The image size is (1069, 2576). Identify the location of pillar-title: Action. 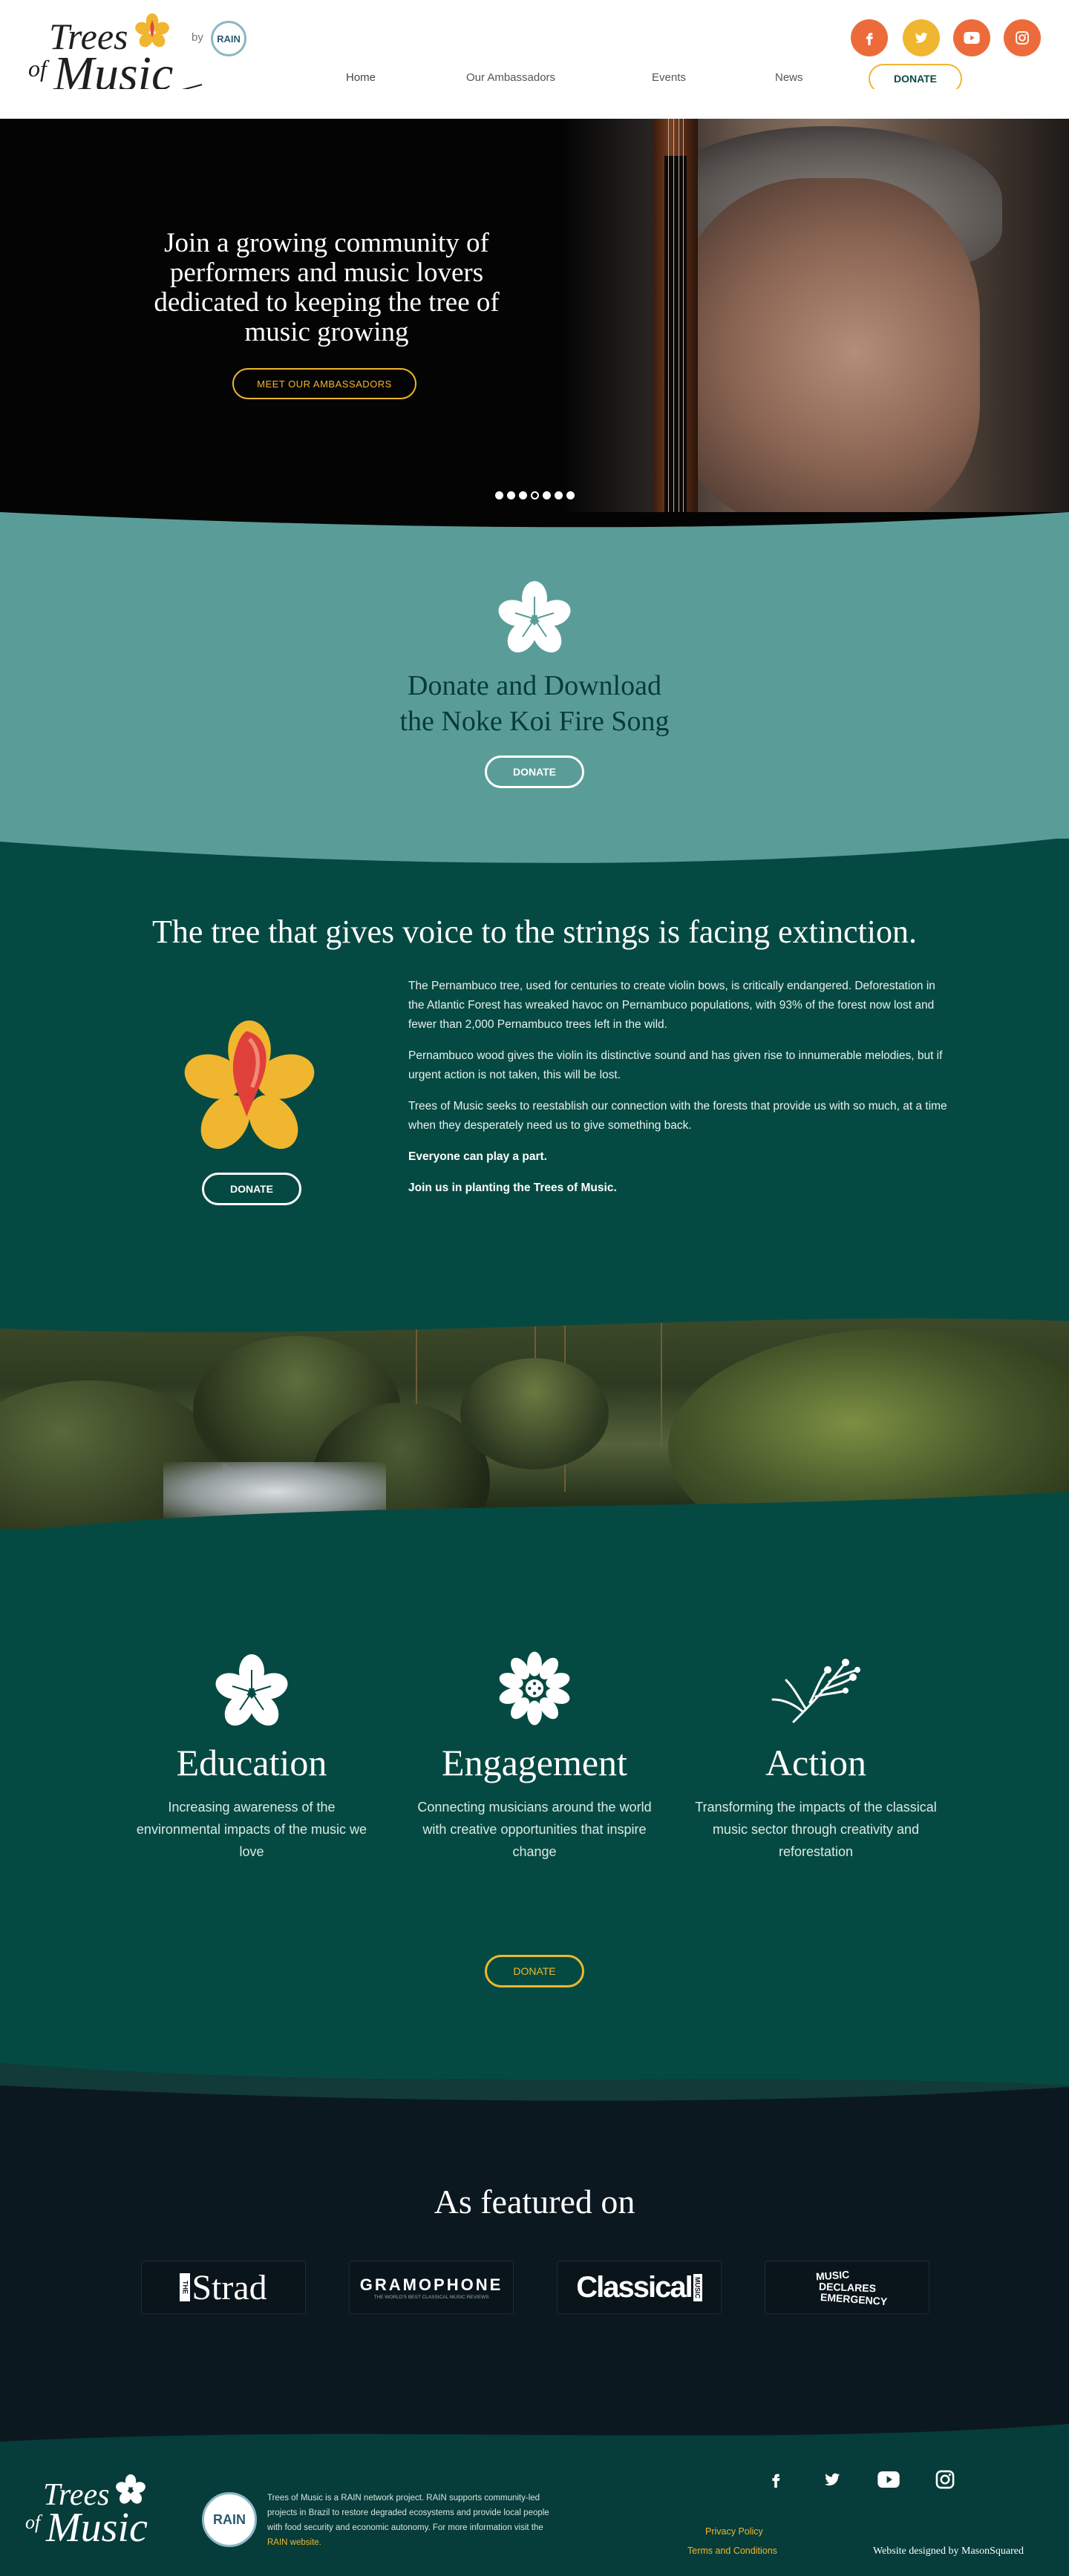
(816, 1762).